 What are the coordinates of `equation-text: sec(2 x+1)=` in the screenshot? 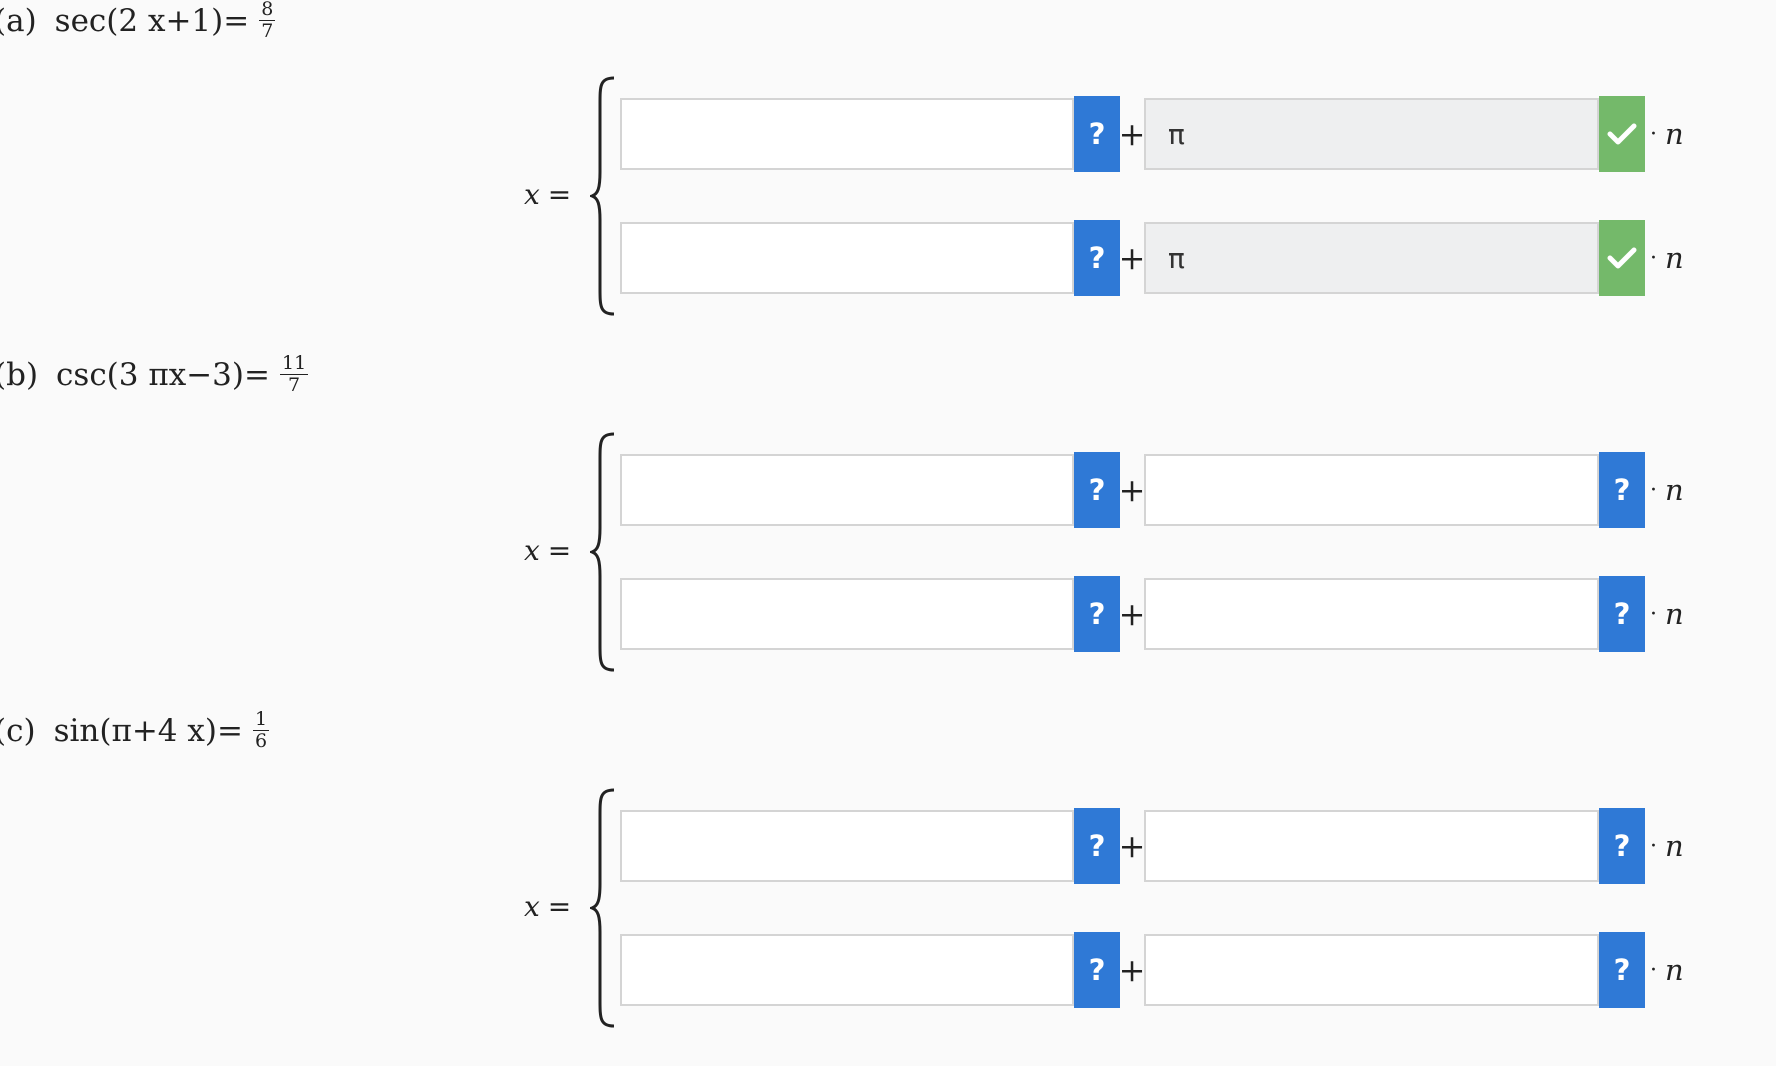 It's located at (152, 20).